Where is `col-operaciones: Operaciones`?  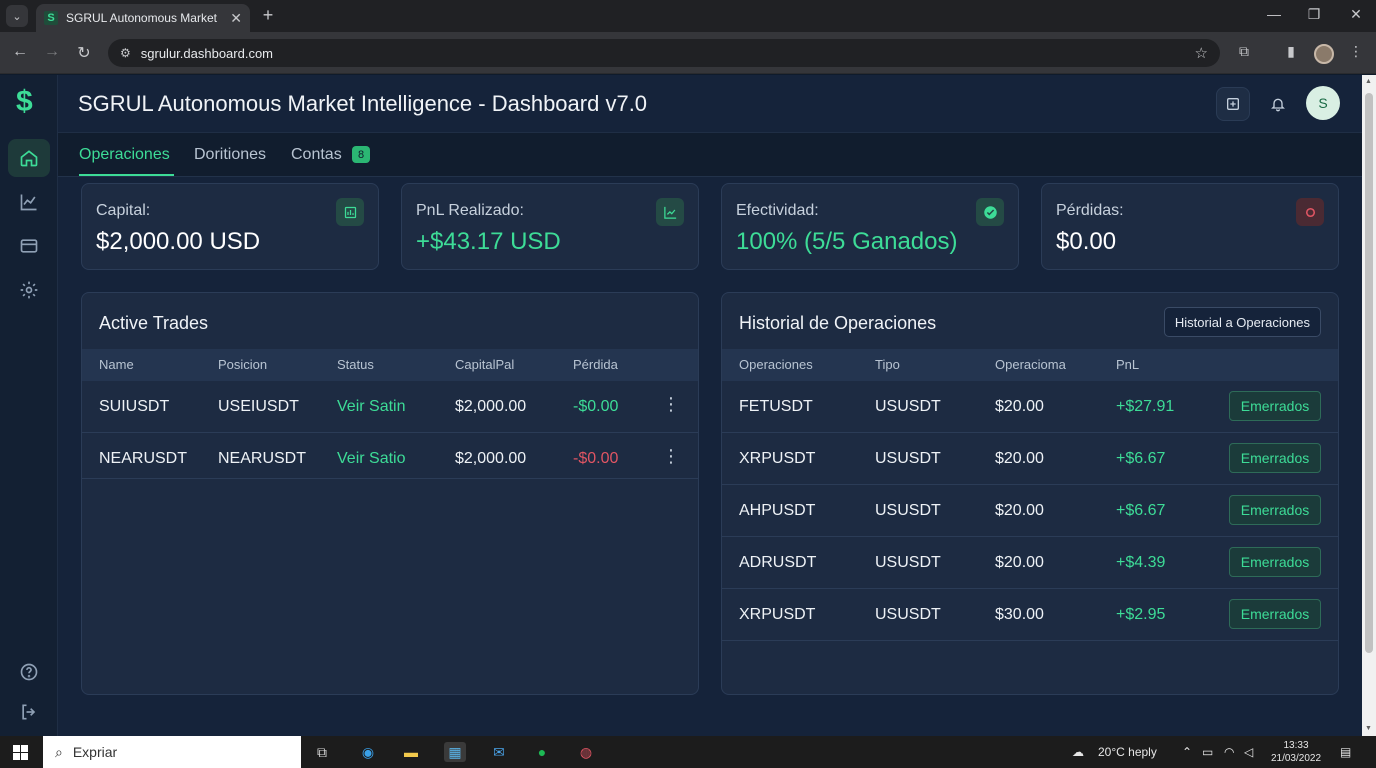
col-operaciones: Operaciones is located at coordinates (776, 364).